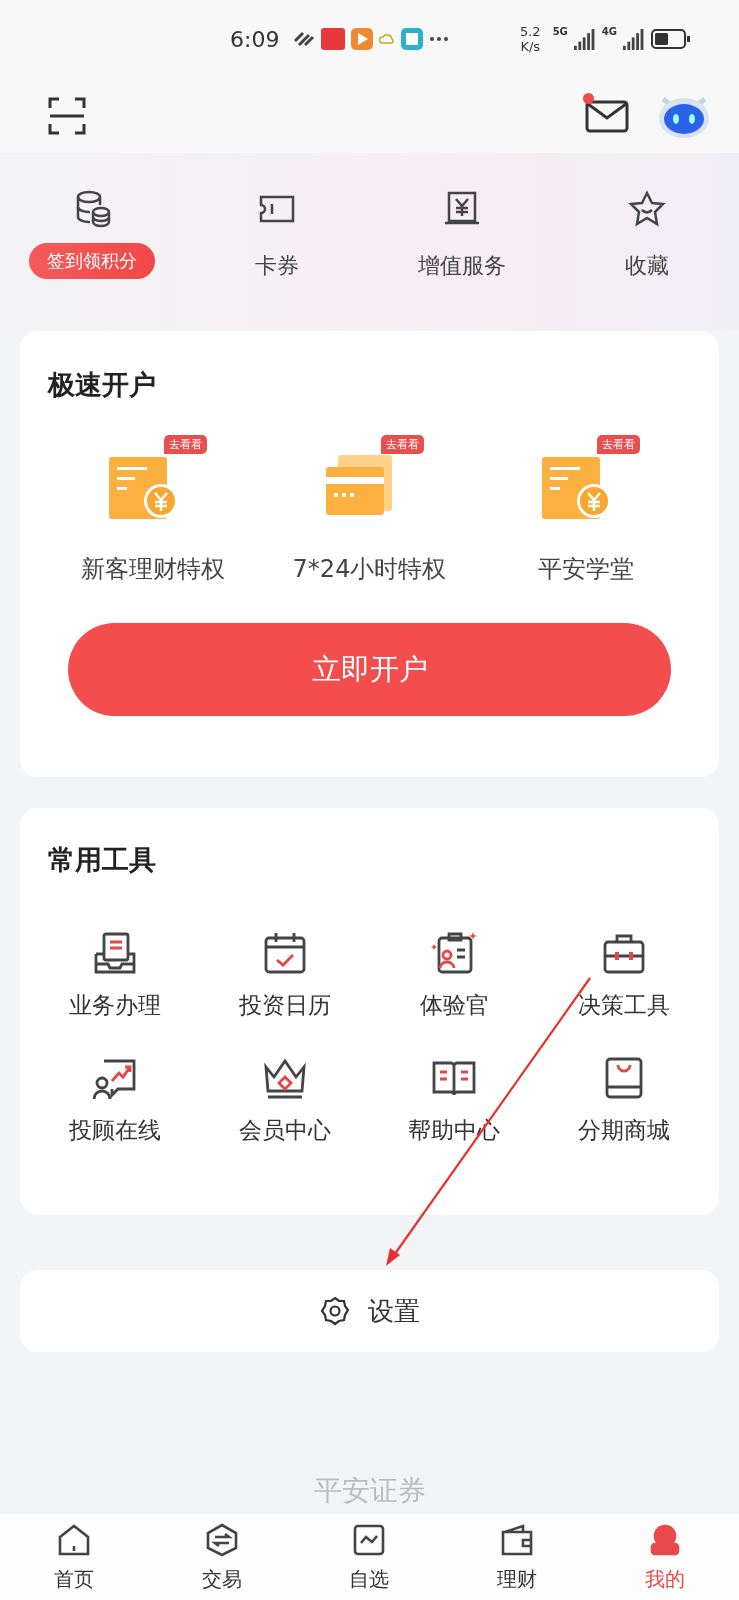 The width and height of the screenshot is (739, 1600). I want to click on tool-label: 决策工具, so click(624, 1005).